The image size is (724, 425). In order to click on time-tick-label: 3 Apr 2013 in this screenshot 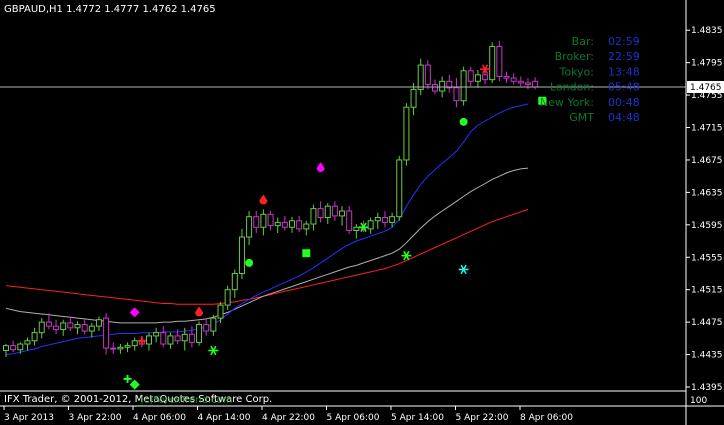, I will do `click(29, 418)`.